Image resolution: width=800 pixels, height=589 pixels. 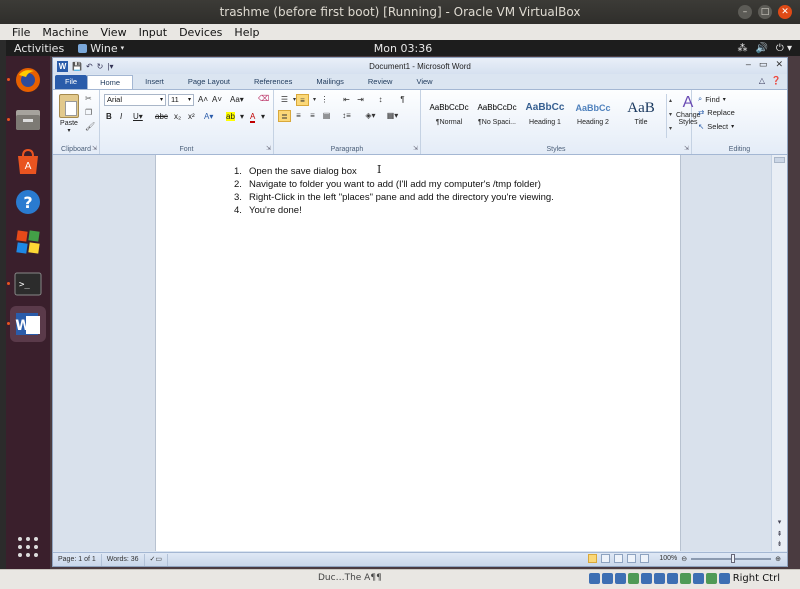 I want to click on redo-icon: ↻, so click(x=100, y=66).